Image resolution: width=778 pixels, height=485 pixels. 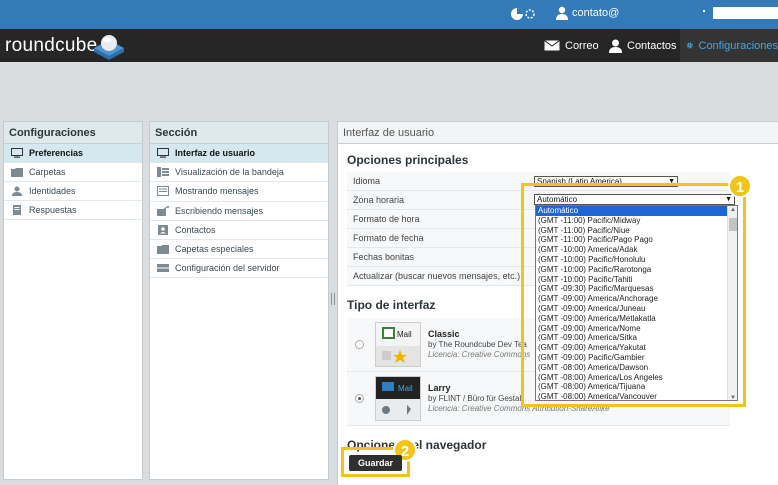 I want to click on document-icon, so click(x=17, y=210).